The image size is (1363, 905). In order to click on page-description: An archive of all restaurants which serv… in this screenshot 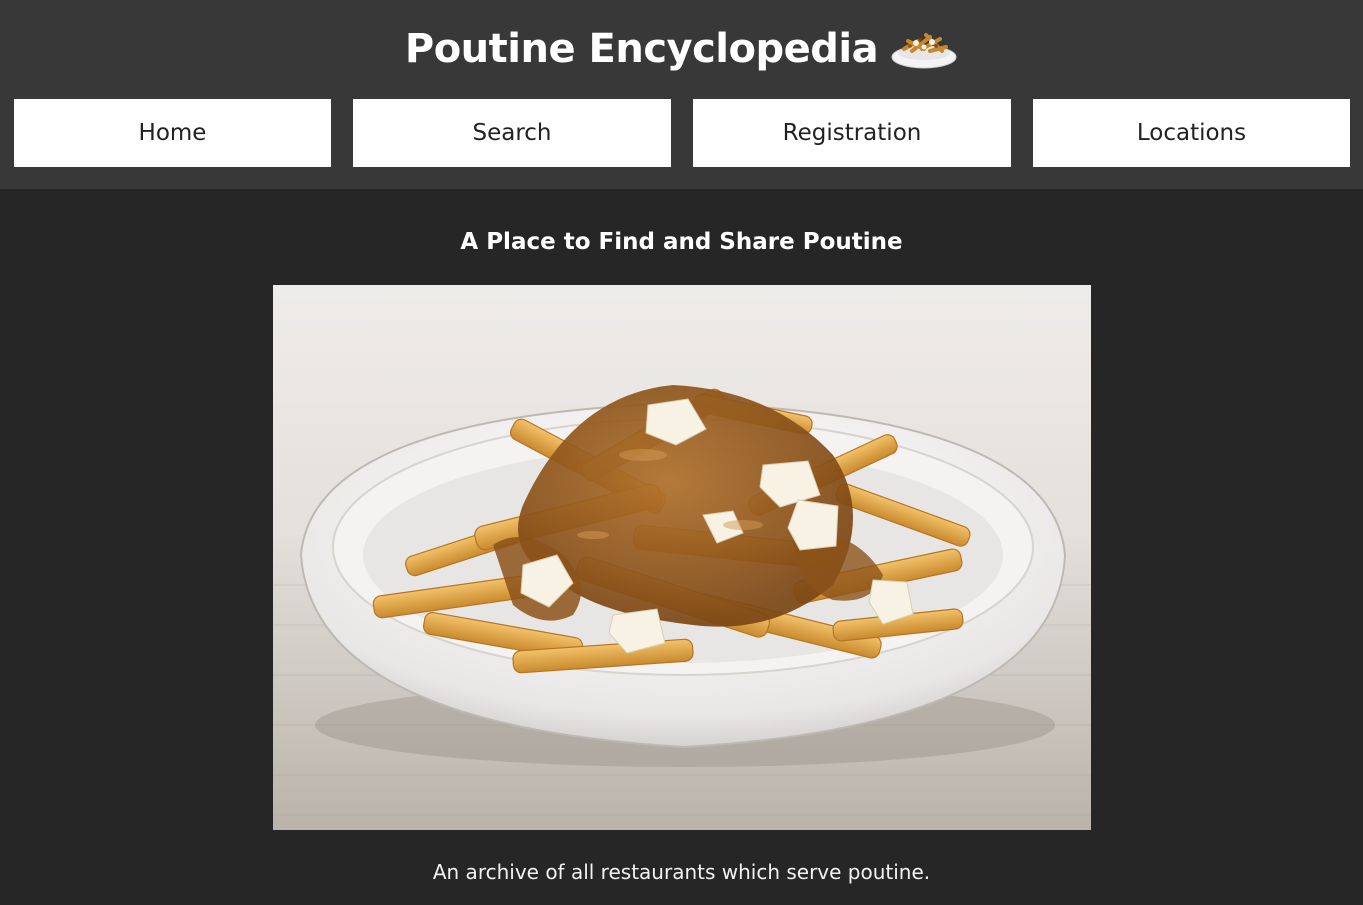, I will do `click(681, 872)`.